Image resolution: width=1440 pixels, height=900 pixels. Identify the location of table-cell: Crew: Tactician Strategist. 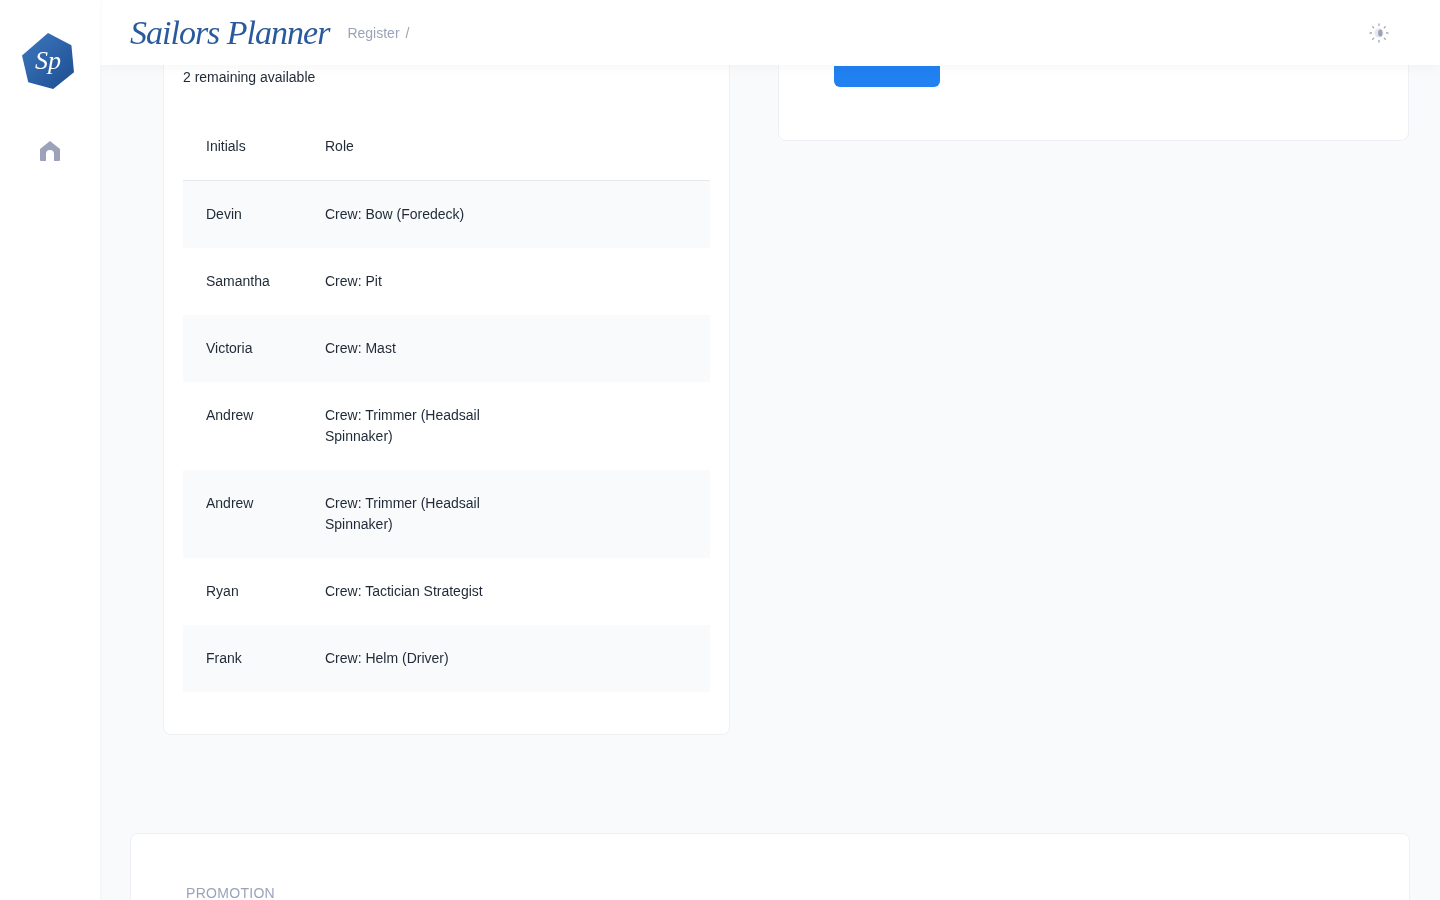
(404, 591).